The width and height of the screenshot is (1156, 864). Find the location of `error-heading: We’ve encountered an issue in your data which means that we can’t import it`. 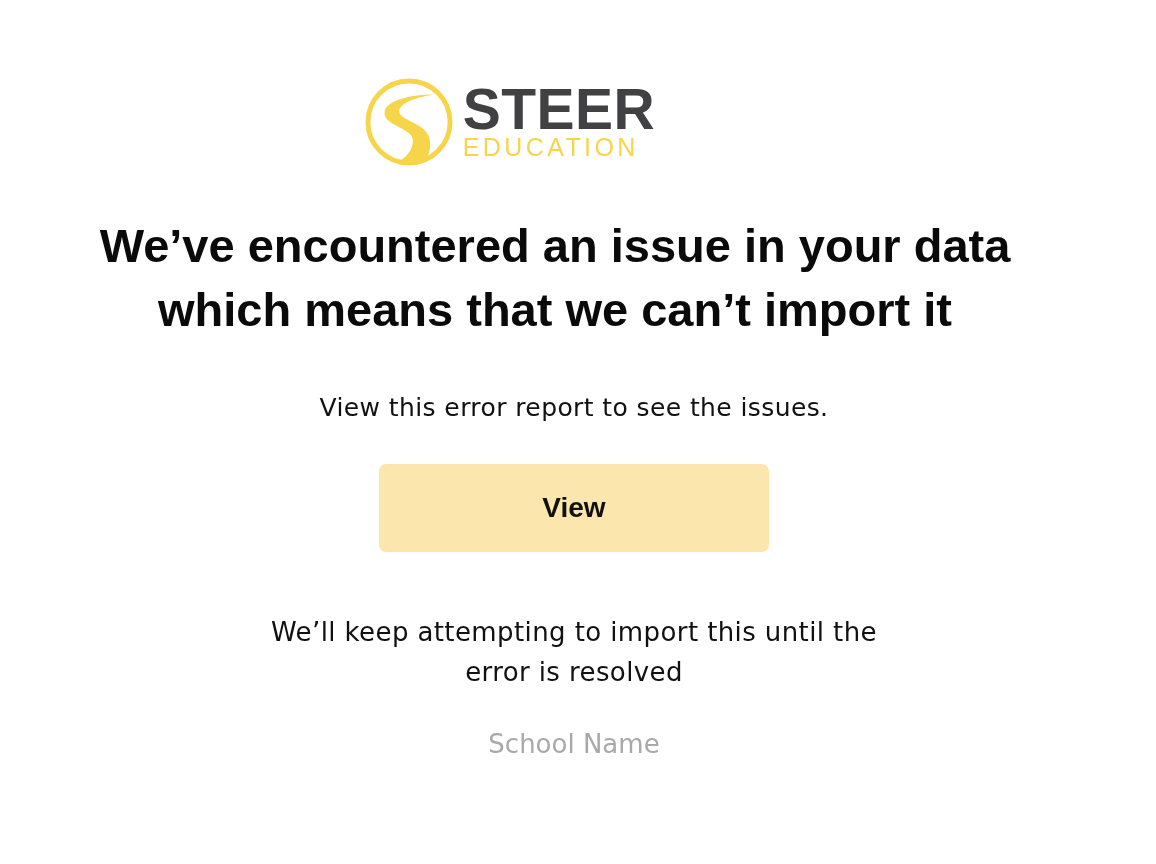

error-heading: We’ve encountered an issue in your data which means that we can’t import it is located at coordinates (555, 278).